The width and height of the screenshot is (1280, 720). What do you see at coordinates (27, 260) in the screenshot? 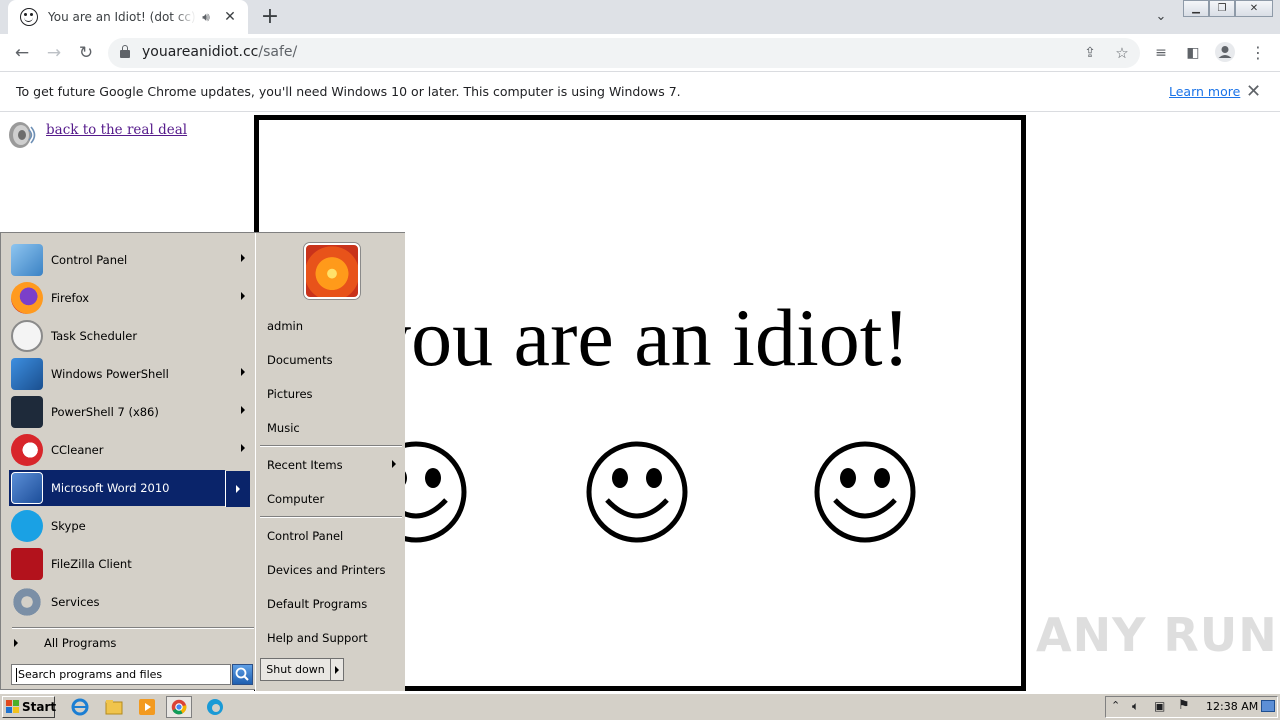
I see `control-panel-icon` at bounding box center [27, 260].